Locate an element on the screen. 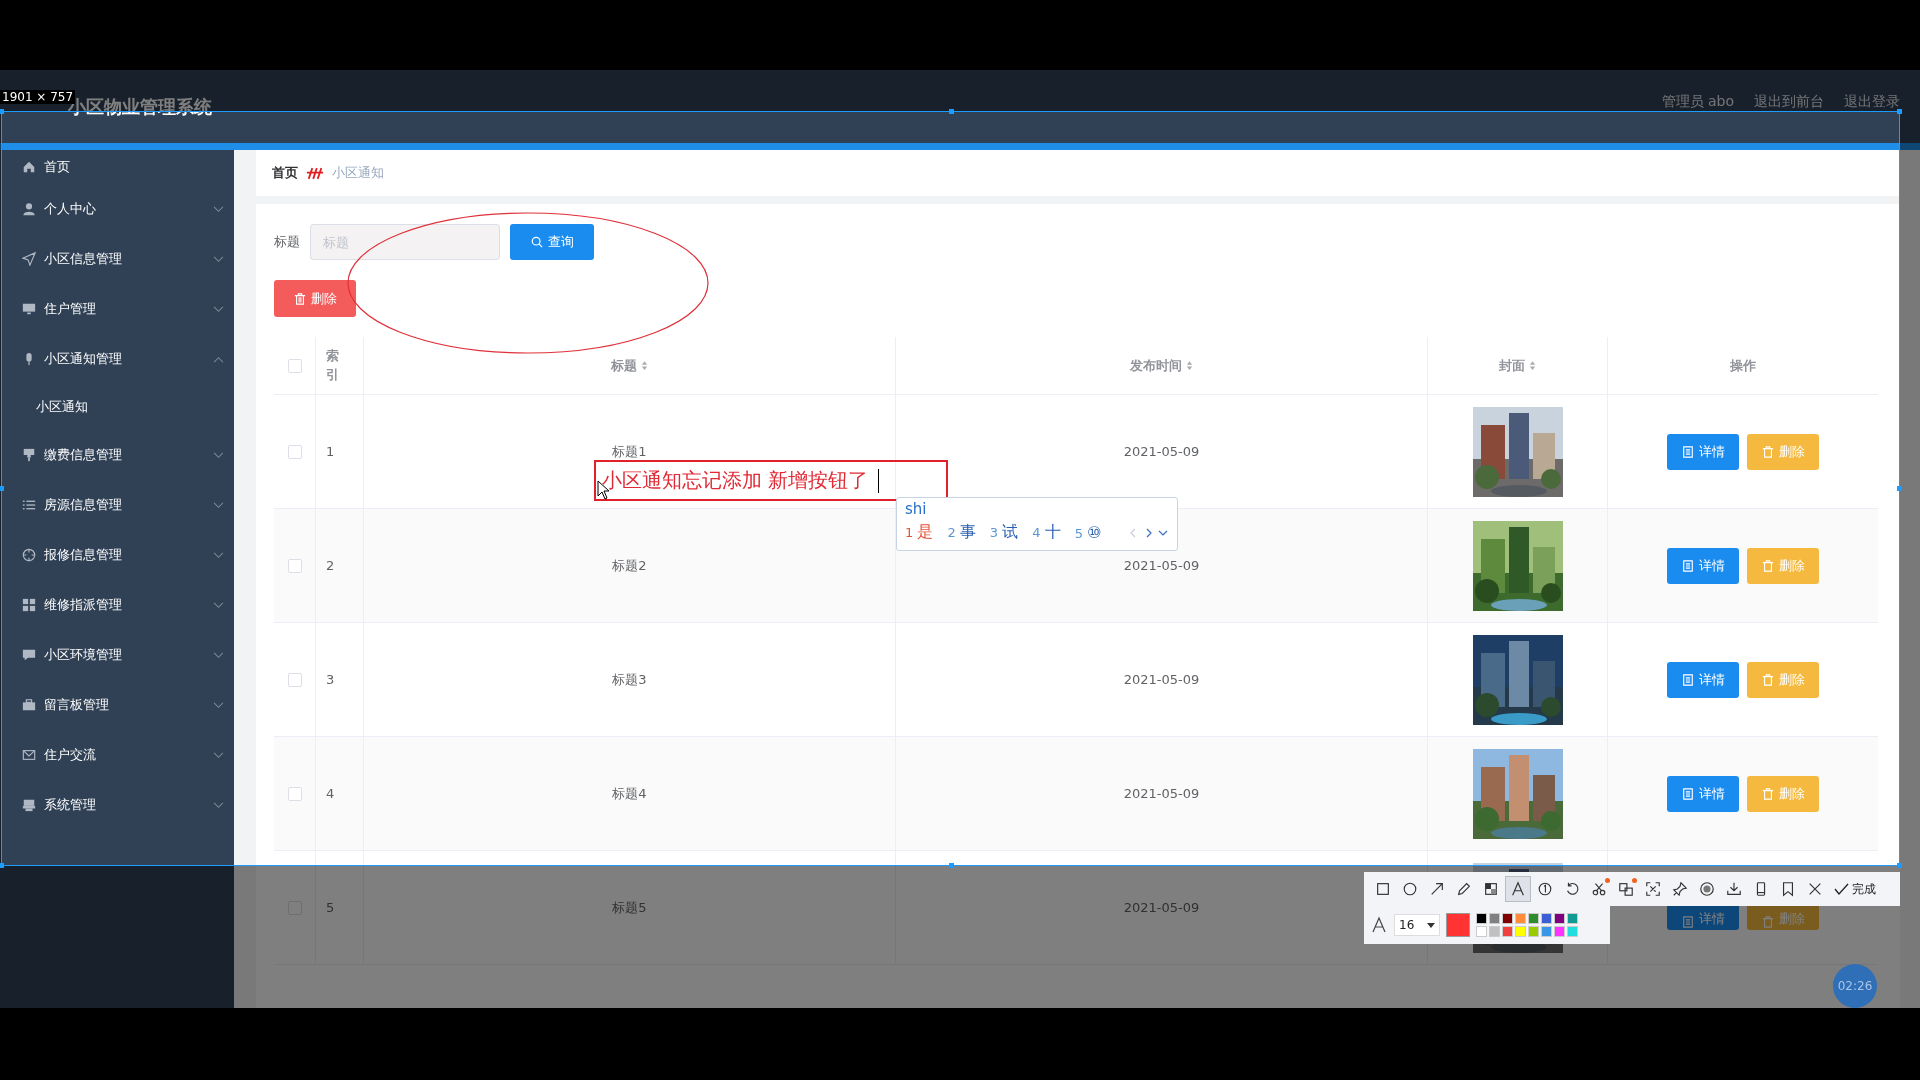 The width and height of the screenshot is (1920, 1080). text-annotation: 小区通知忘记添加 新增按钮了 is located at coordinates (771, 480).